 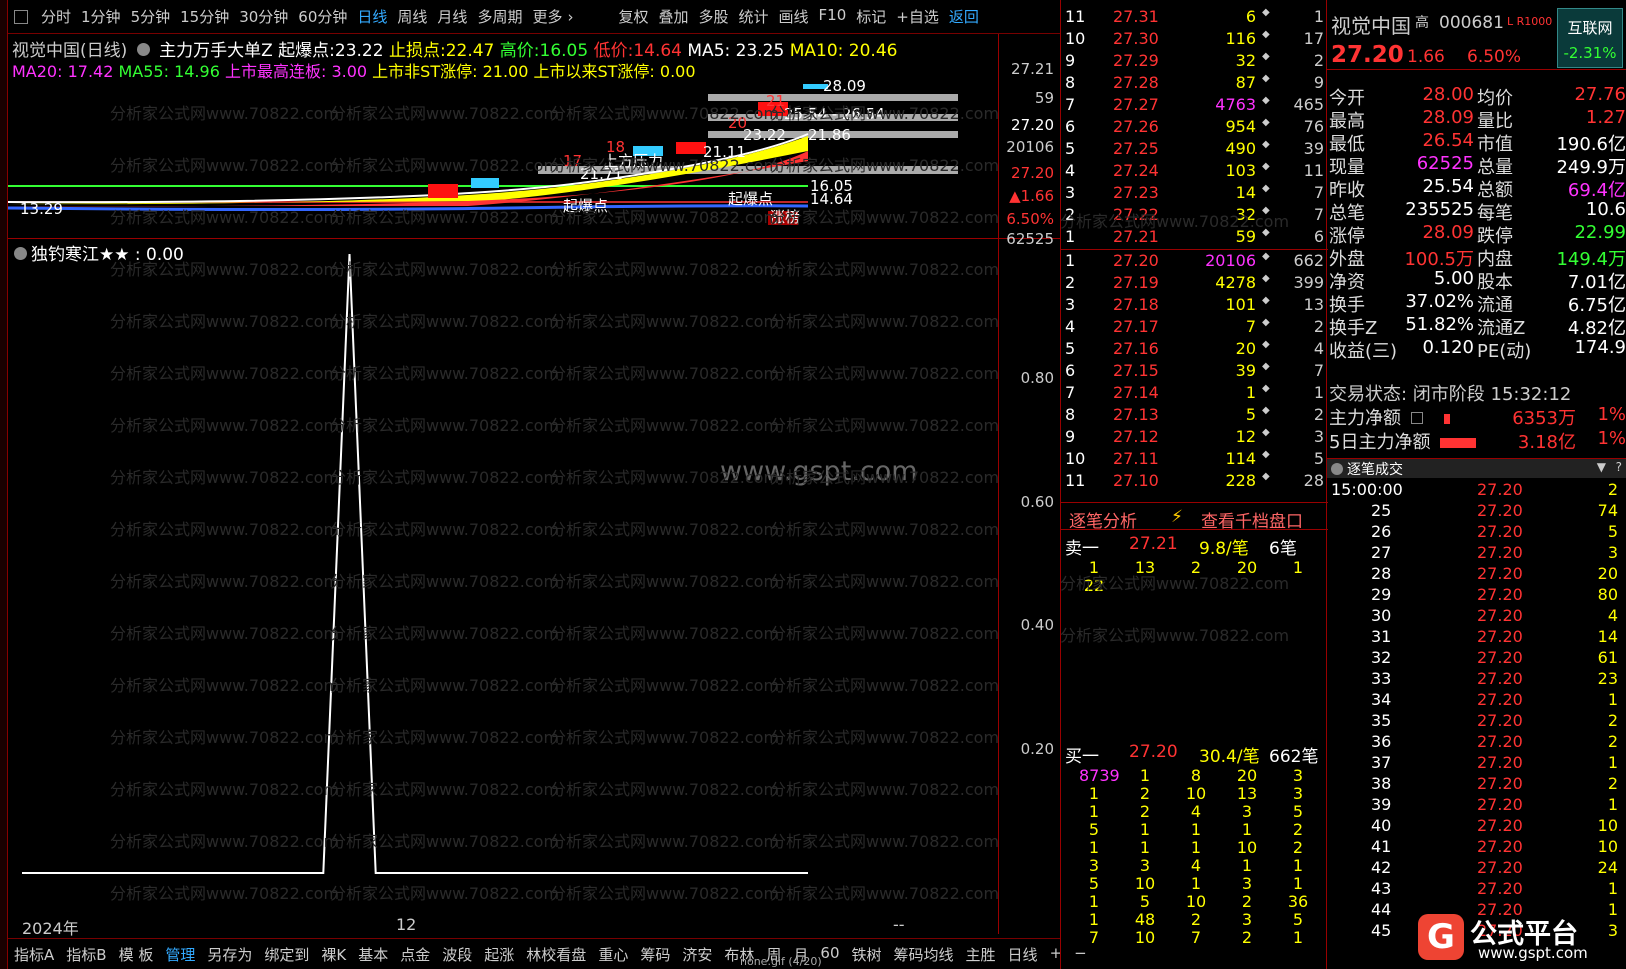 What do you see at coordinates (1245, 192) in the screenshot?
I see `ask-volume: 14` at bounding box center [1245, 192].